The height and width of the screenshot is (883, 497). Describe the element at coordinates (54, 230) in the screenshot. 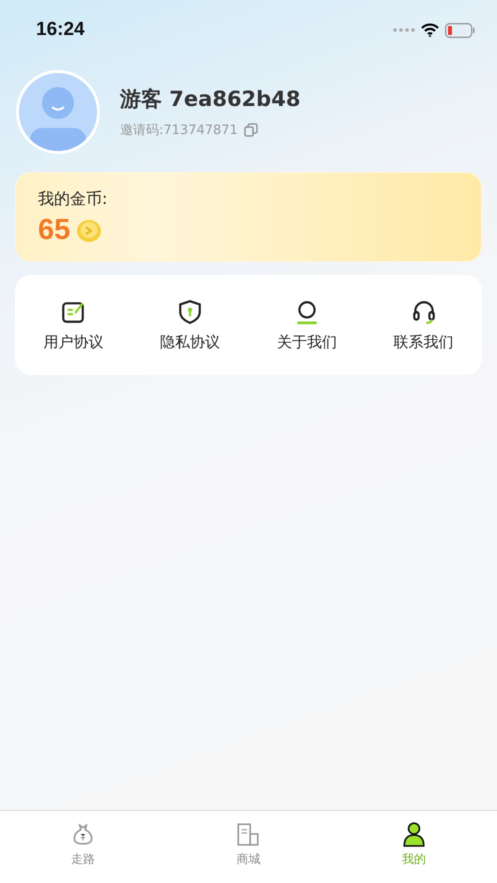

I see `coin-amount: 65` at that location.